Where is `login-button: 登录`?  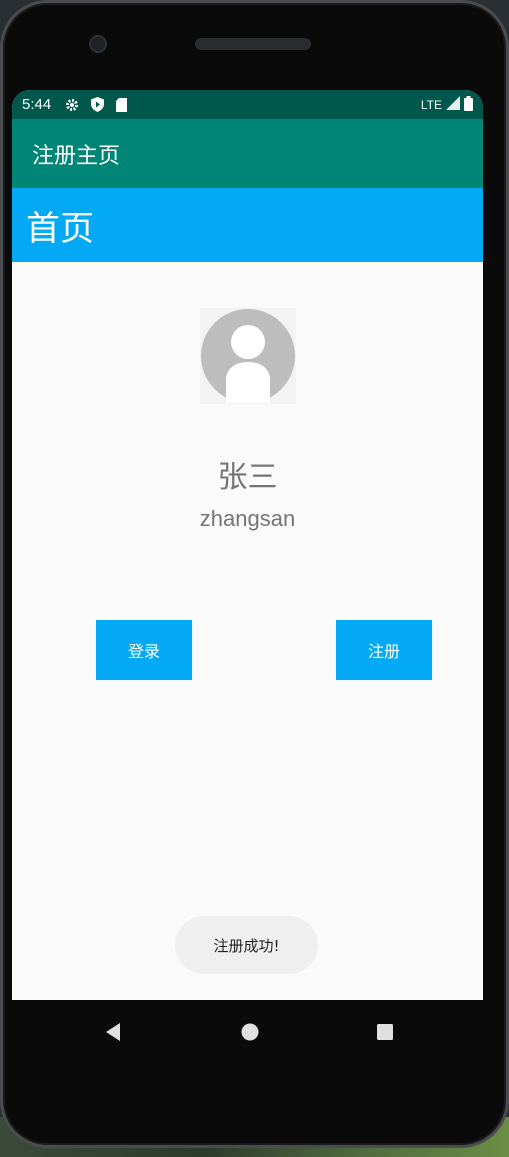
login-button: 登录 is located at coordinates (144, 650).